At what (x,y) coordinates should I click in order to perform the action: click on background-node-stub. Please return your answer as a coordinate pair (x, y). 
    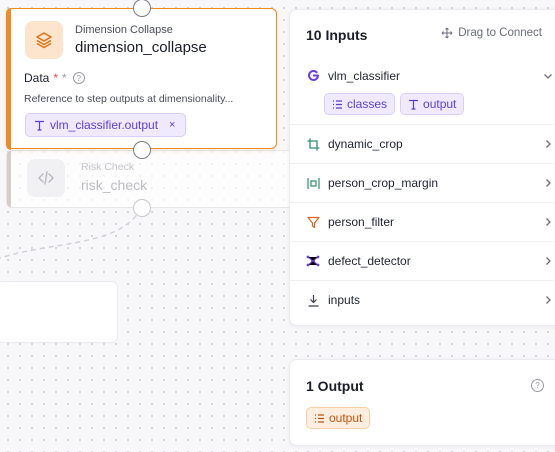
    Looking at the image, I should click on (59, 312).